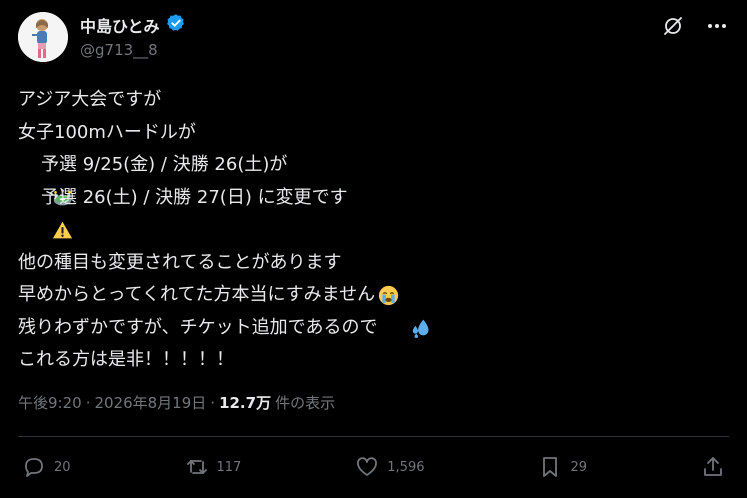 Image resolution: width=747 pixels, height=498 pixels. I want to click on action-bar: 20 117 1,596 29, so click(373, 467).